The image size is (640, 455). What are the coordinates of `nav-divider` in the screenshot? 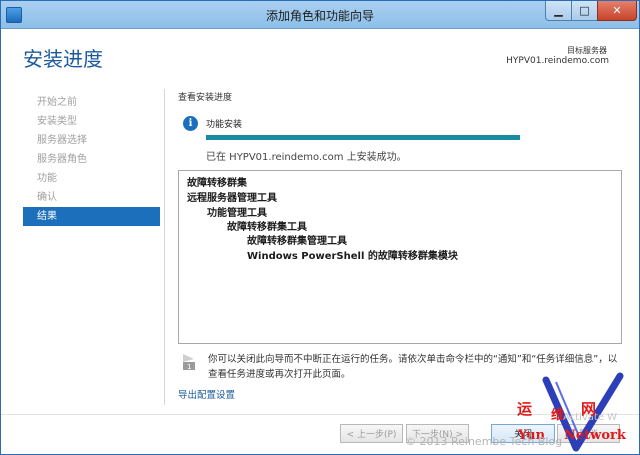 It's located at (164, 247).